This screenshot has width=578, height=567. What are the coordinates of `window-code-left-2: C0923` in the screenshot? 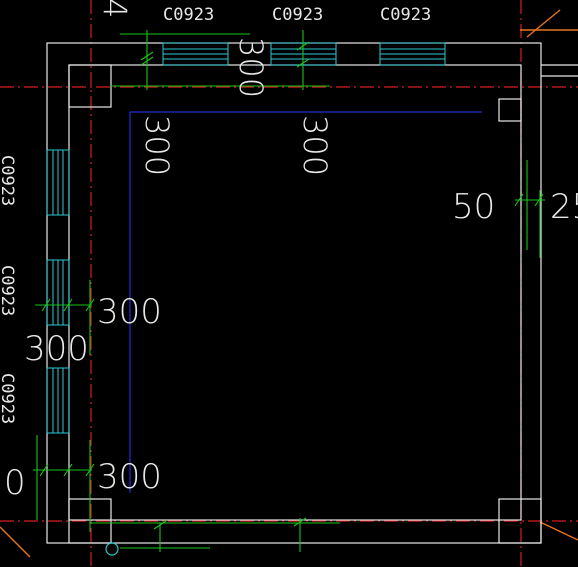 It's located at (8, 290).